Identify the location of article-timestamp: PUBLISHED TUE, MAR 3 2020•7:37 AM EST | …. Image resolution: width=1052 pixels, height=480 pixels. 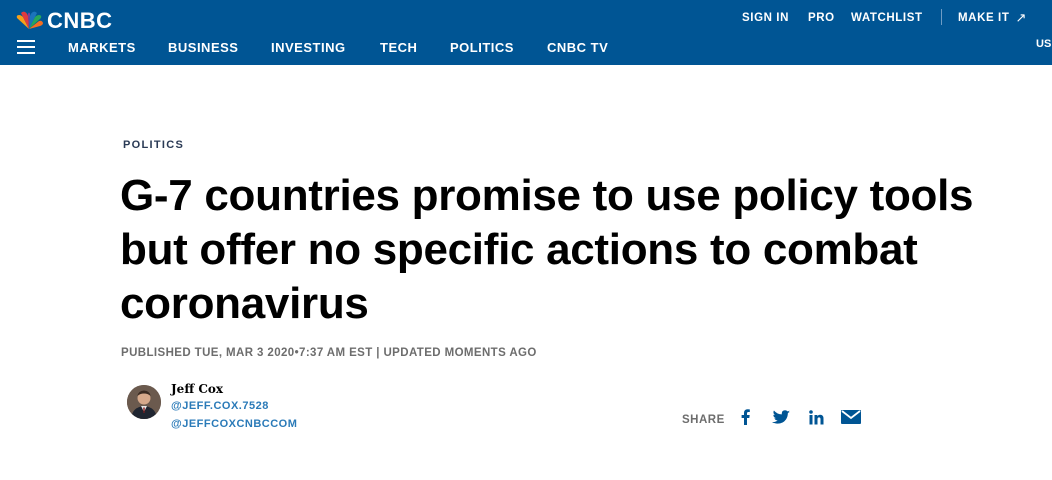
(329, 353).